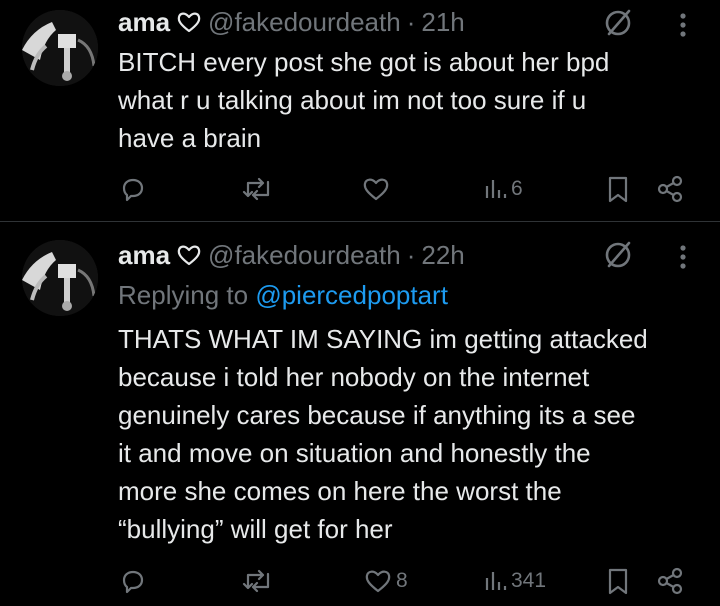 This screenshot has height=606, width=720. I want to click on replying-to-mention: @piercedpoptart, so click(351, 295).